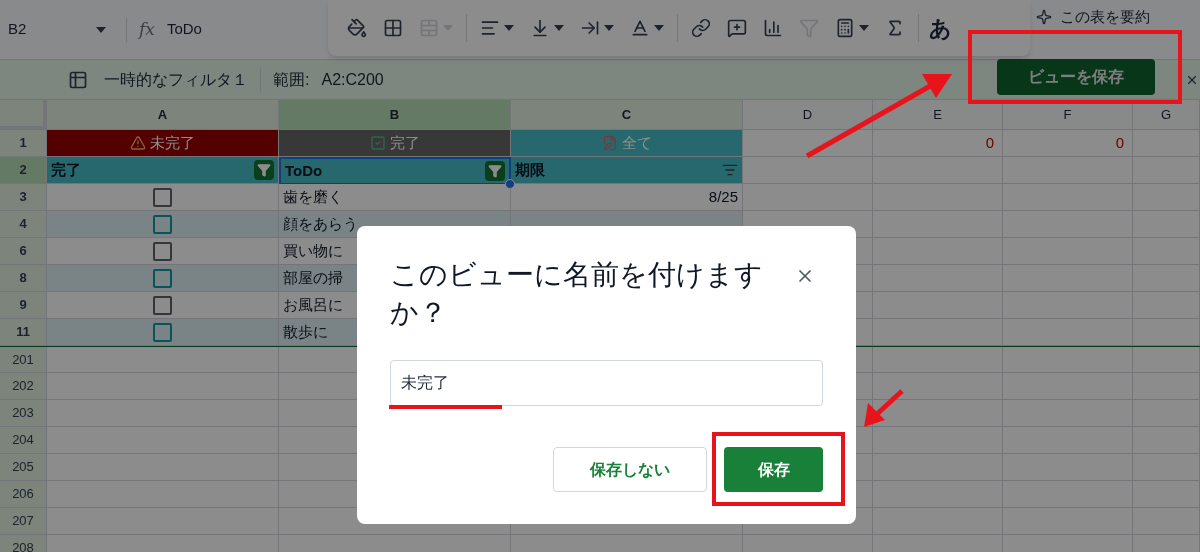 This screenshot has height=552, width=1200. I want to click on add-comment-icon, so click(737, 28).